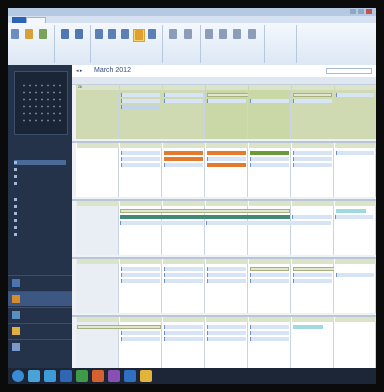 The height and width of the screenshot is (392, 384). What do you see at coordinates (40, 330) in the screenshot?
I see `nav-tasks` at bounding box center [40, 330].